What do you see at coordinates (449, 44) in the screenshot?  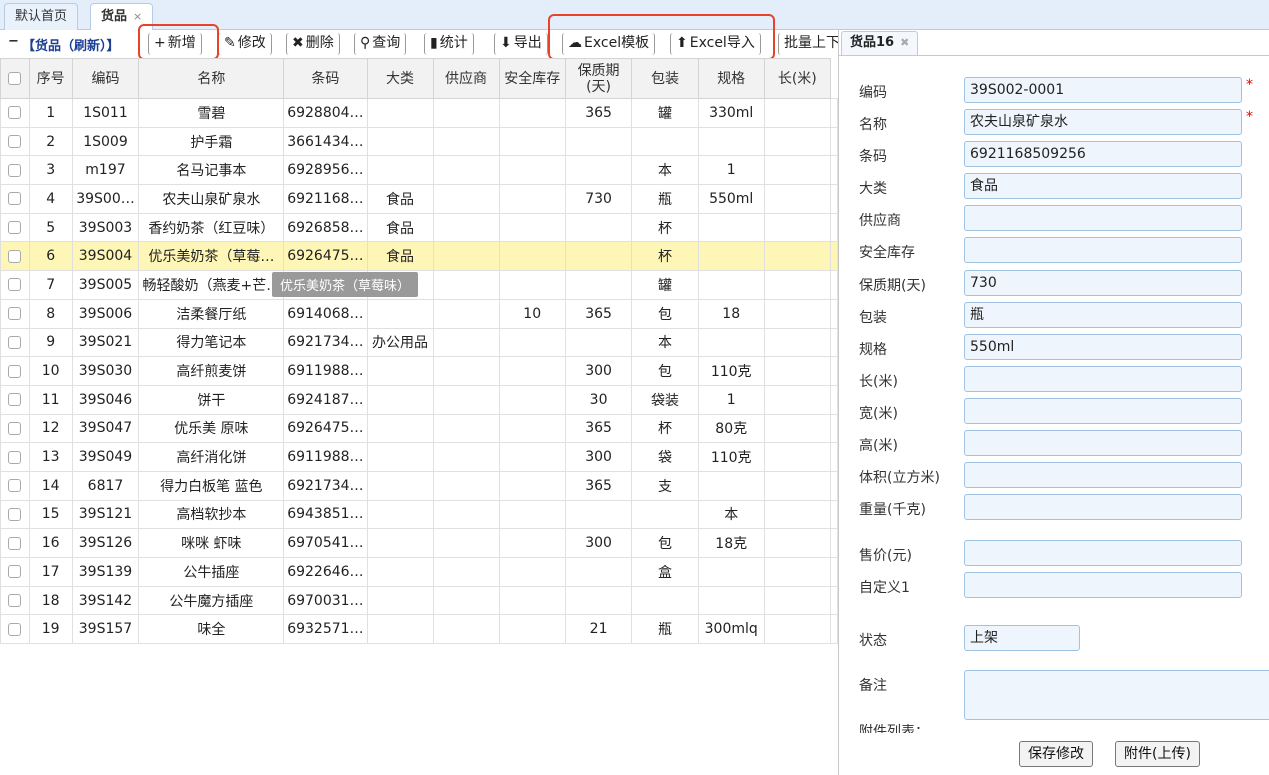 I see `stats-button: ▮ 统计` at bounding box center [449, 44].